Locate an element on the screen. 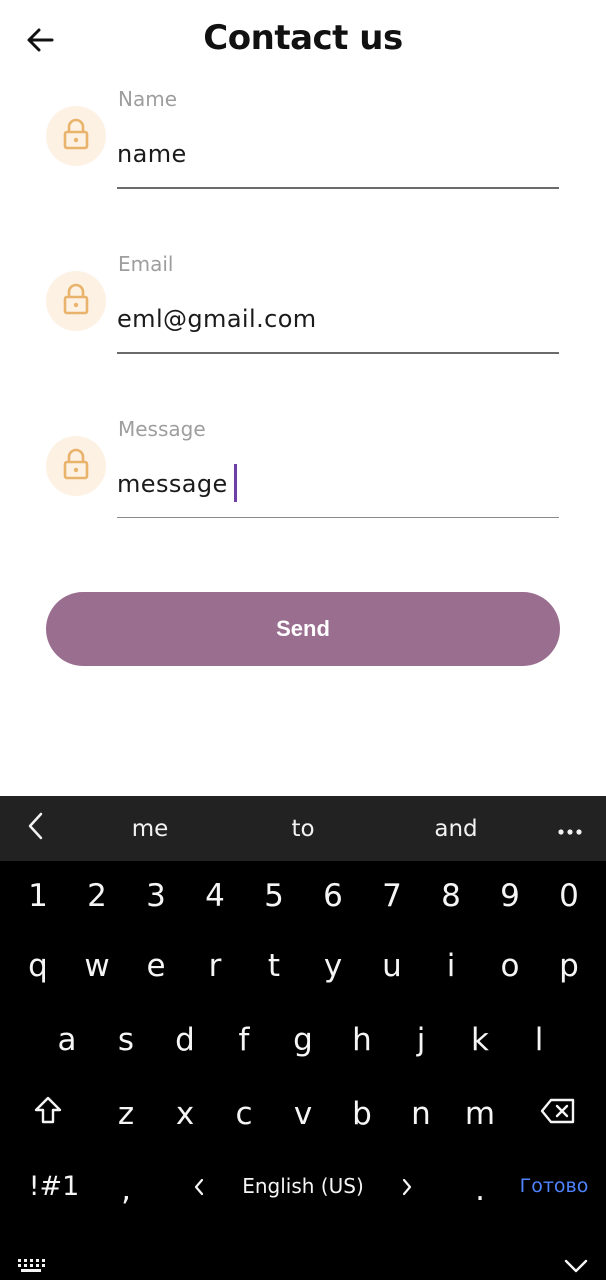 The image size is (606, 1280). period-key: . is located at coordinates (480, 1190).